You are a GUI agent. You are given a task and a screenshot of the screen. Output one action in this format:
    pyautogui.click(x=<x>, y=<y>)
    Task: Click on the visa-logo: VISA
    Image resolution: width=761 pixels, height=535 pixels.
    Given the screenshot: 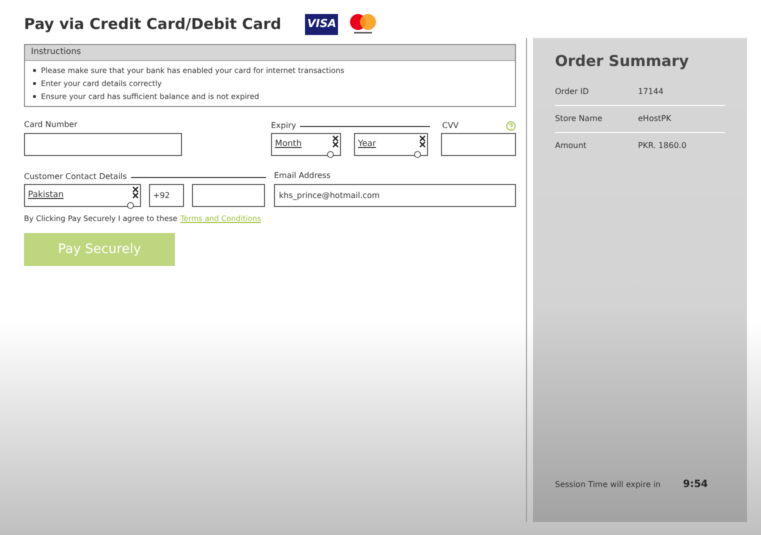 What is the action you would take?
    pyautogui.click(x=321, y=24)
    